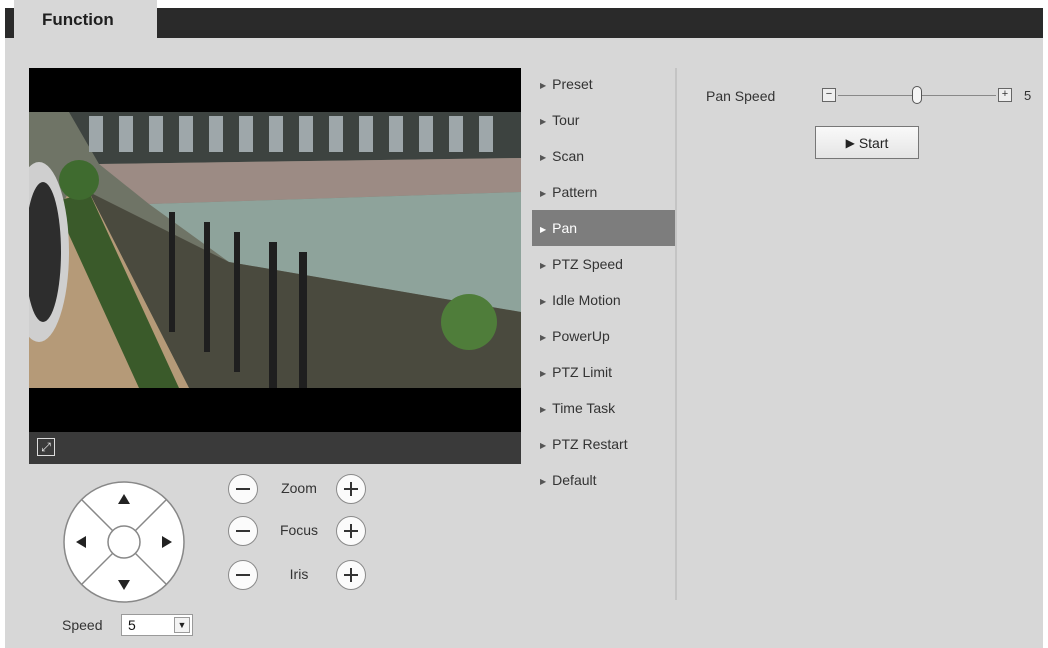 The width and height of the screenshot is (1048, 648). What do you see at coordinates (590, 444) in the screenshot?
I see `menu-item-label: PTZ Restart` at bounding box center [590, 444].